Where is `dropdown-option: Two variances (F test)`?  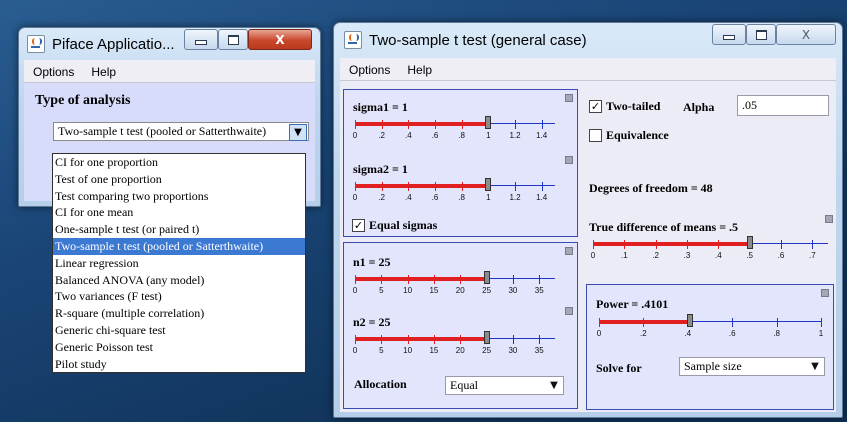
dropdown-option: Two variances (F test) is located at coordinates (179, 296).